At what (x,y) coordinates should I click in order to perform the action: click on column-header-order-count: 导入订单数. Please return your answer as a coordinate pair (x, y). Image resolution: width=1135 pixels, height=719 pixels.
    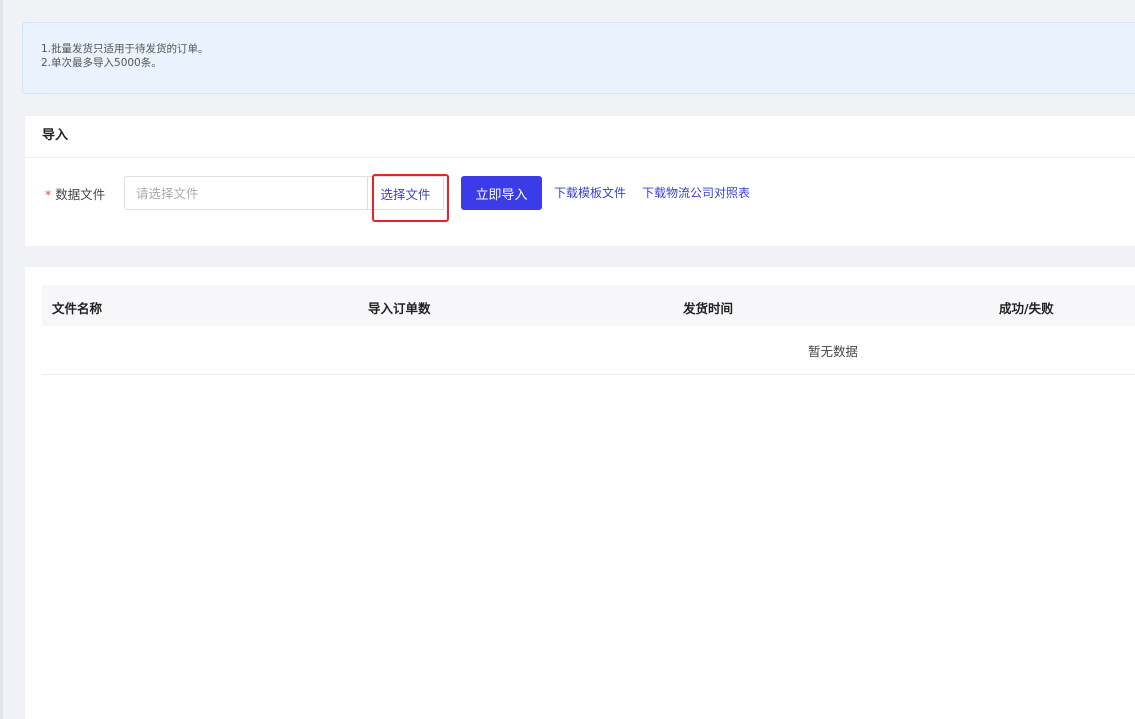
    Looking at the image, I should click on (399, 308).